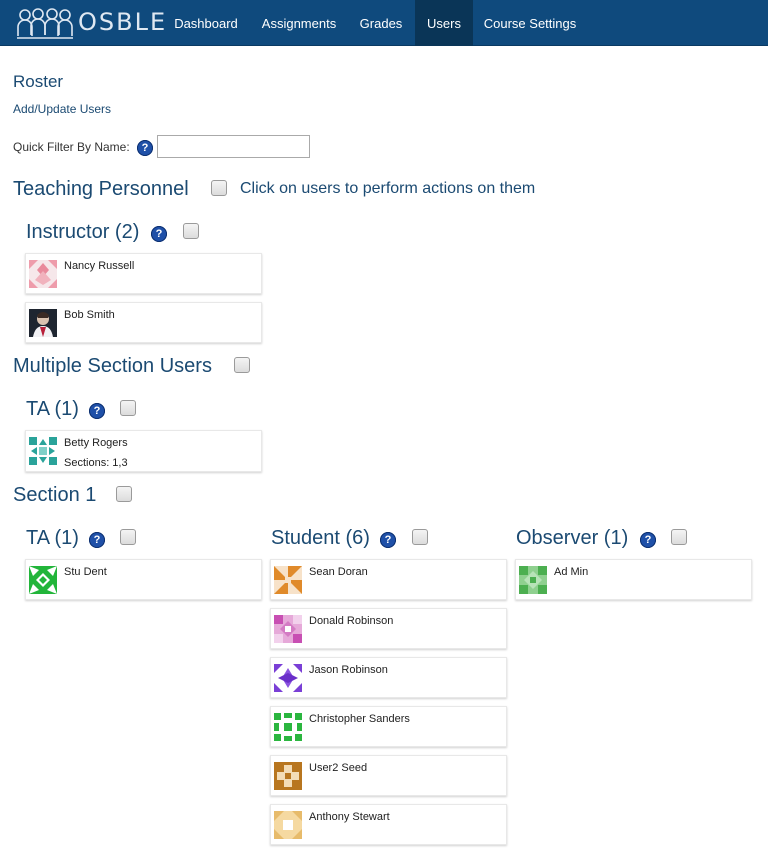 Image resolution: width=768 pixels, height=855 pixels. Describe the element at coordinates (348, 670) in the screenshot. I see `user-name: Jason Robinson` at that location.